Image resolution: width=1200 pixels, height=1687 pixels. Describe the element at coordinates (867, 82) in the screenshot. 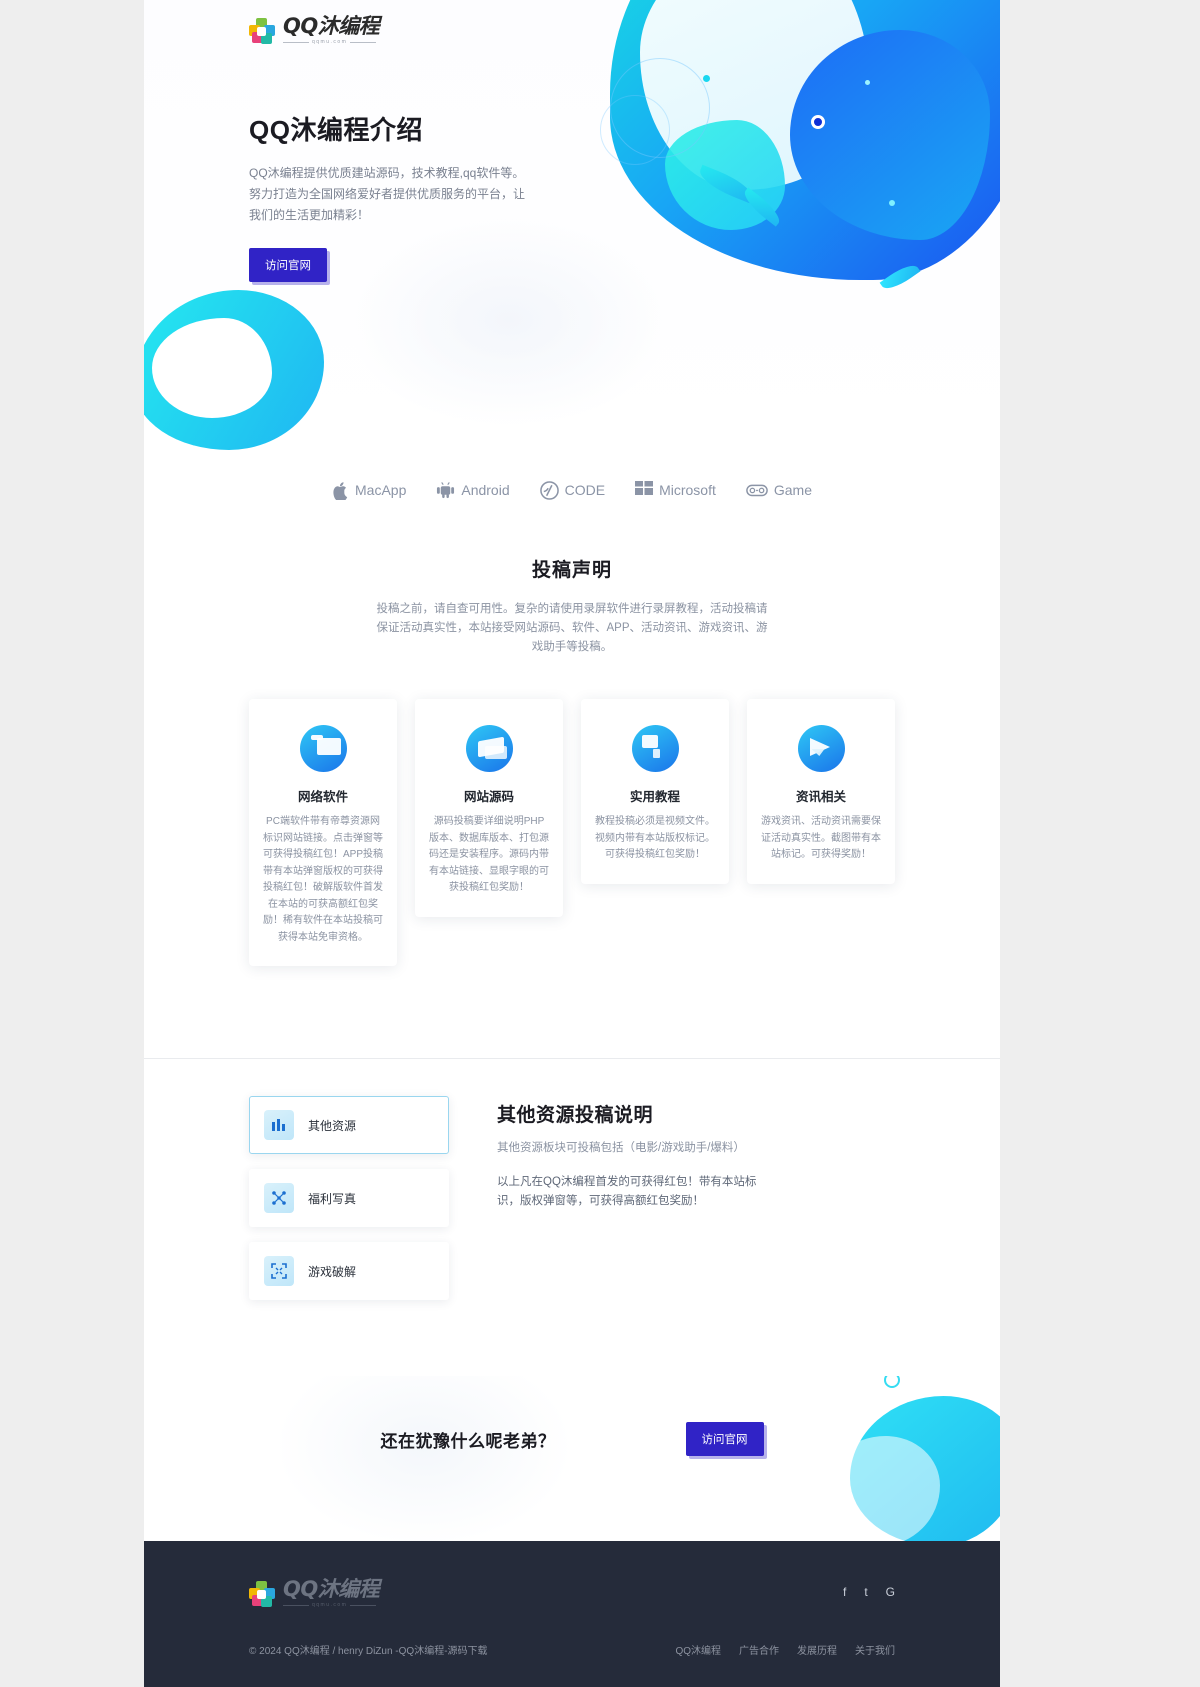

I see `dot-light` at that location.